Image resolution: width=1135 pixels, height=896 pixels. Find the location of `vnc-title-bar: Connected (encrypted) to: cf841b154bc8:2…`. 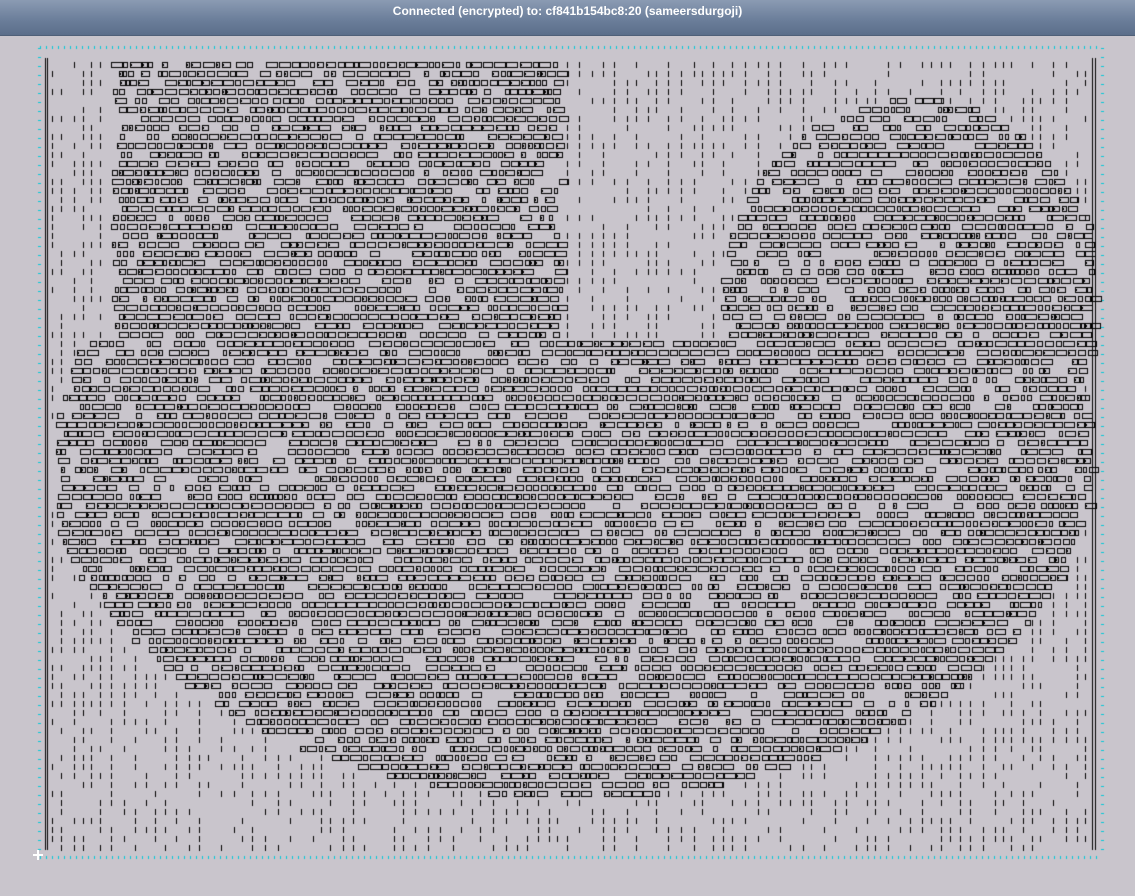

vnc-title-bar: Connected (encrypted) to: cf841b154bc8:2… is located at coordinates (567, 18).